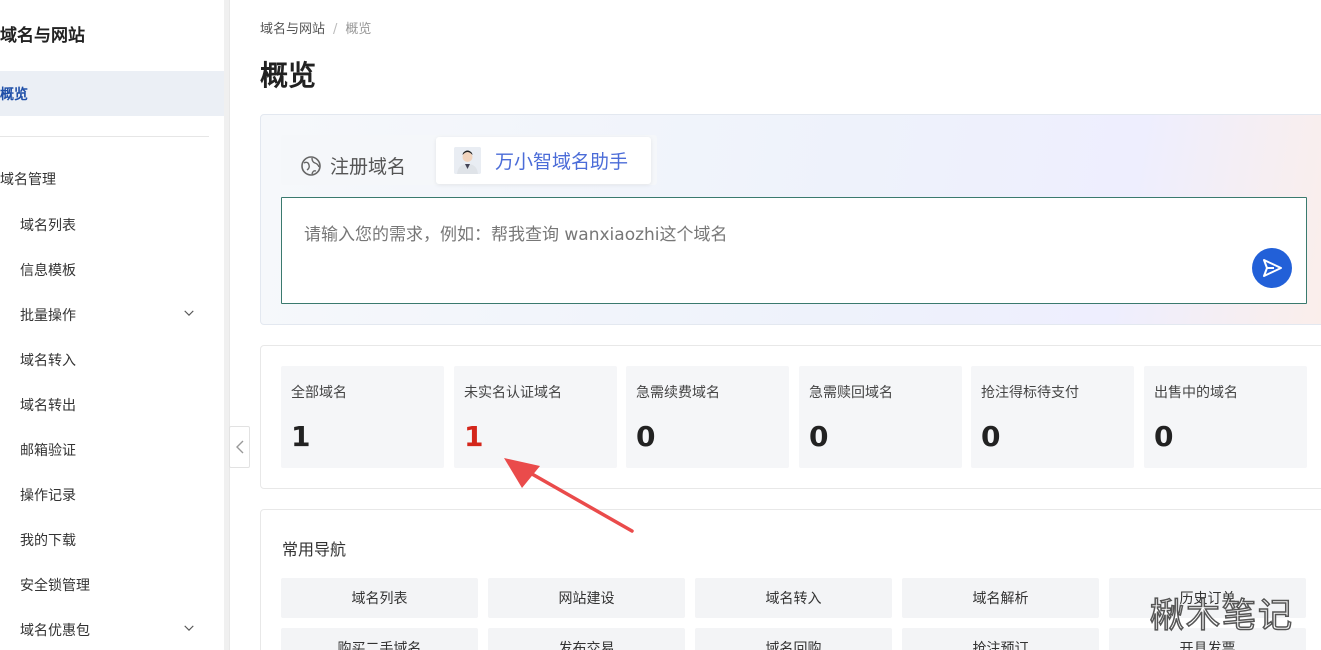  Describe the element at coordinates (112, 93) in the screenshot. I see `sidebar-item-overview: 概览` at that location.